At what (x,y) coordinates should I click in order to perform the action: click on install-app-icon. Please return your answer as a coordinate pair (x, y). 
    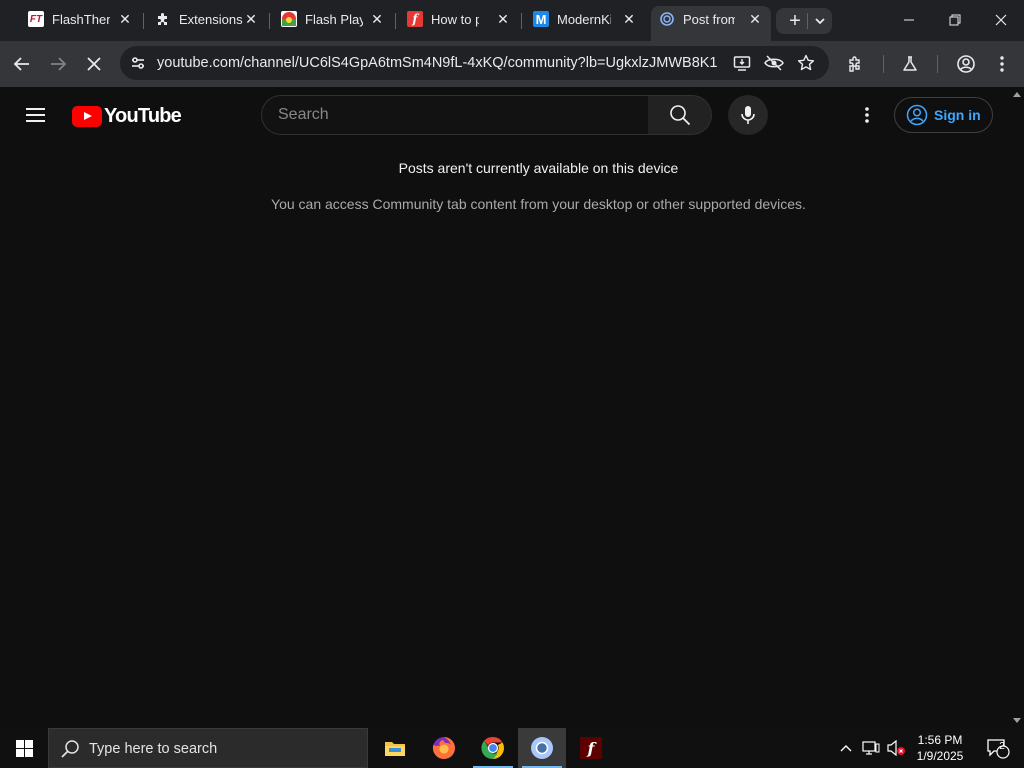
    Looking at the image, I should click on (742, 63).